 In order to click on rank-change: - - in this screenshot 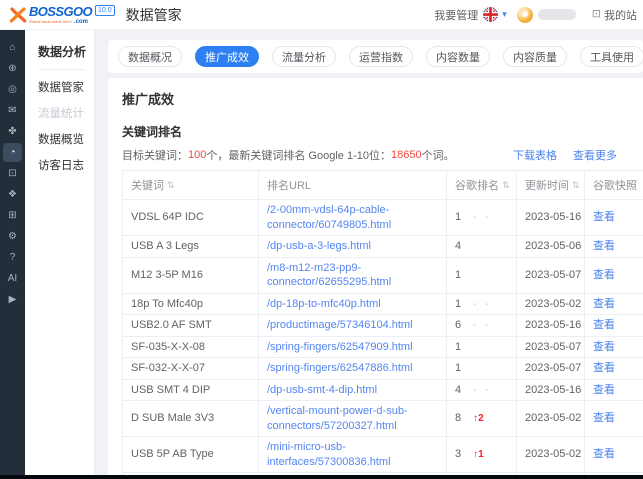, I will do `click(482, 304)`.